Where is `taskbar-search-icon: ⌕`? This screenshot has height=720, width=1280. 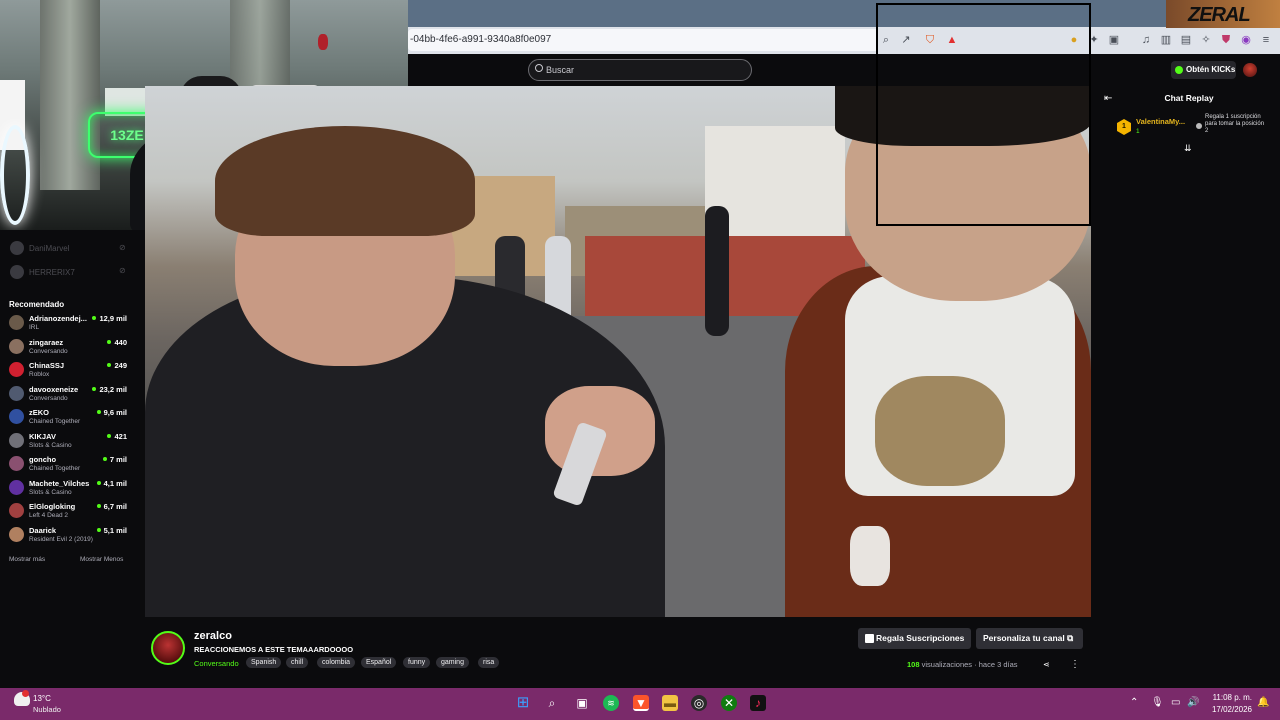
taskbar-search-icon: ⌕ is located at coordinates (552, 703).